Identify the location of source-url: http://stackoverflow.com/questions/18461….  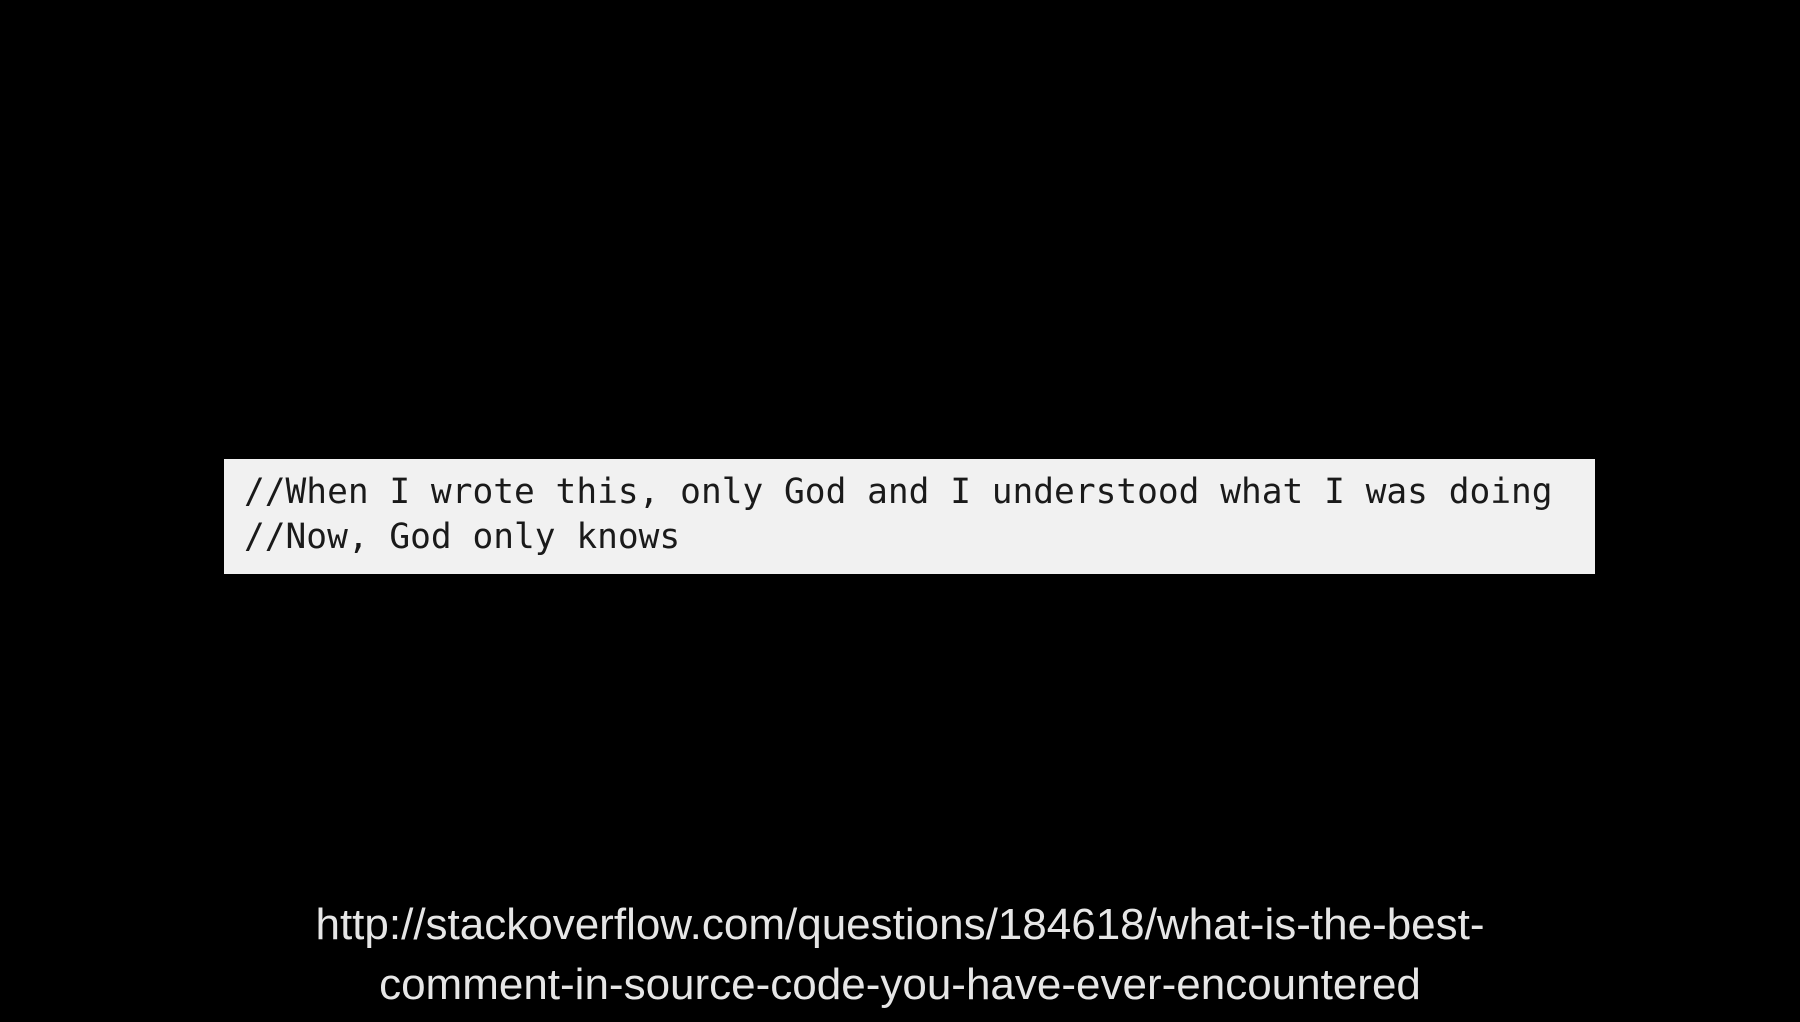
(900, 955).